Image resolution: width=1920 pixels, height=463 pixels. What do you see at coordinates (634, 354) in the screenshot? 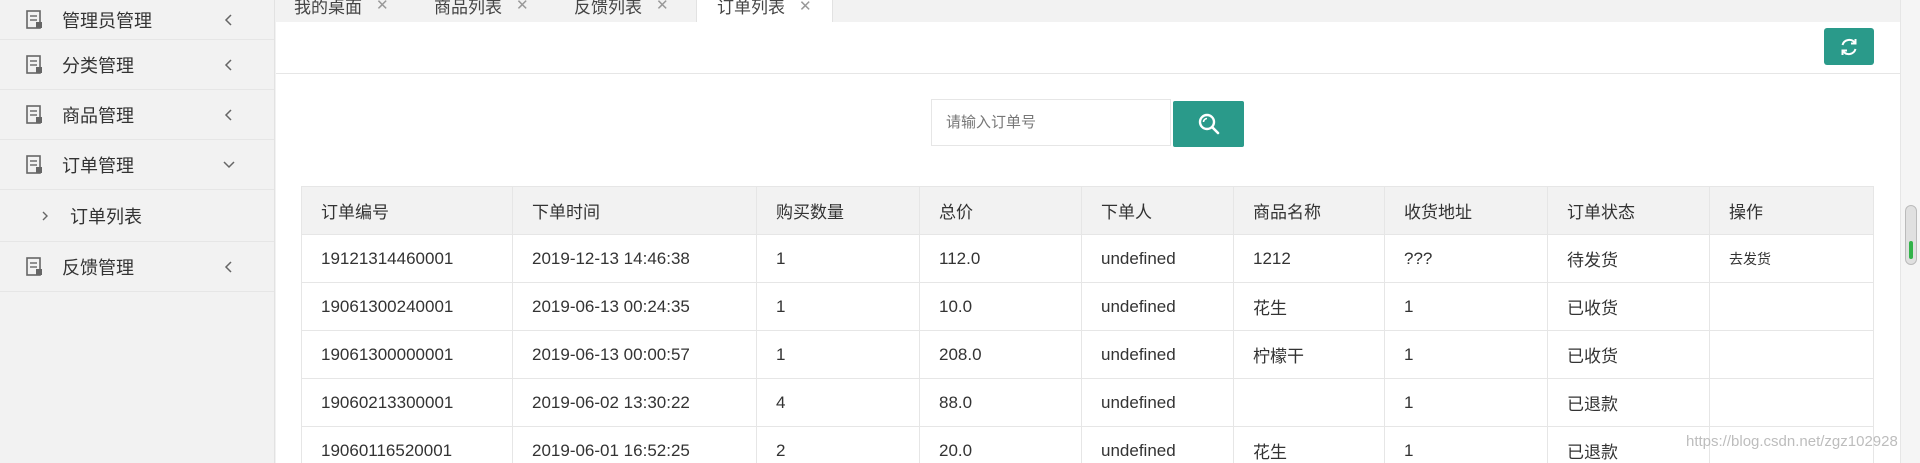
I see `table-cell: 2019-06-13 00:00:57` at bounding box center [634, 354].